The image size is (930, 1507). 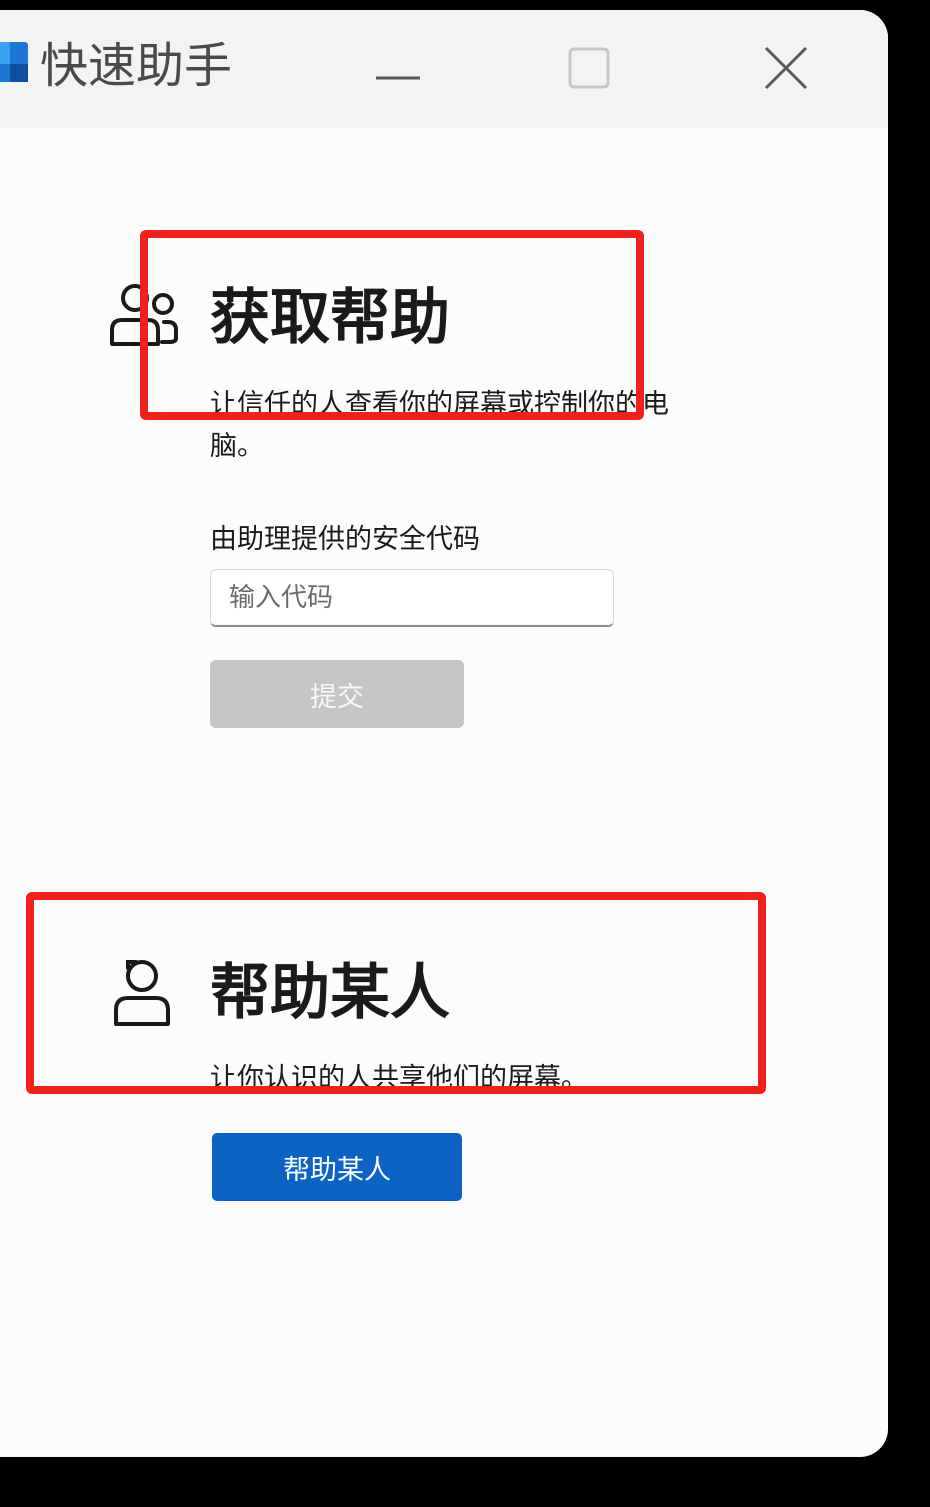 I want to click on maximize-icon, so click(x=589, y=68).